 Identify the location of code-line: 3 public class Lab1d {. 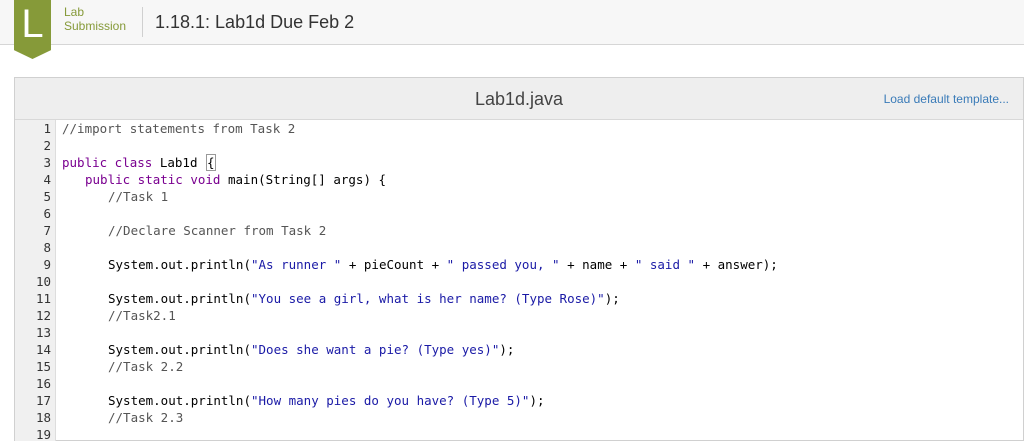
(519, 162).